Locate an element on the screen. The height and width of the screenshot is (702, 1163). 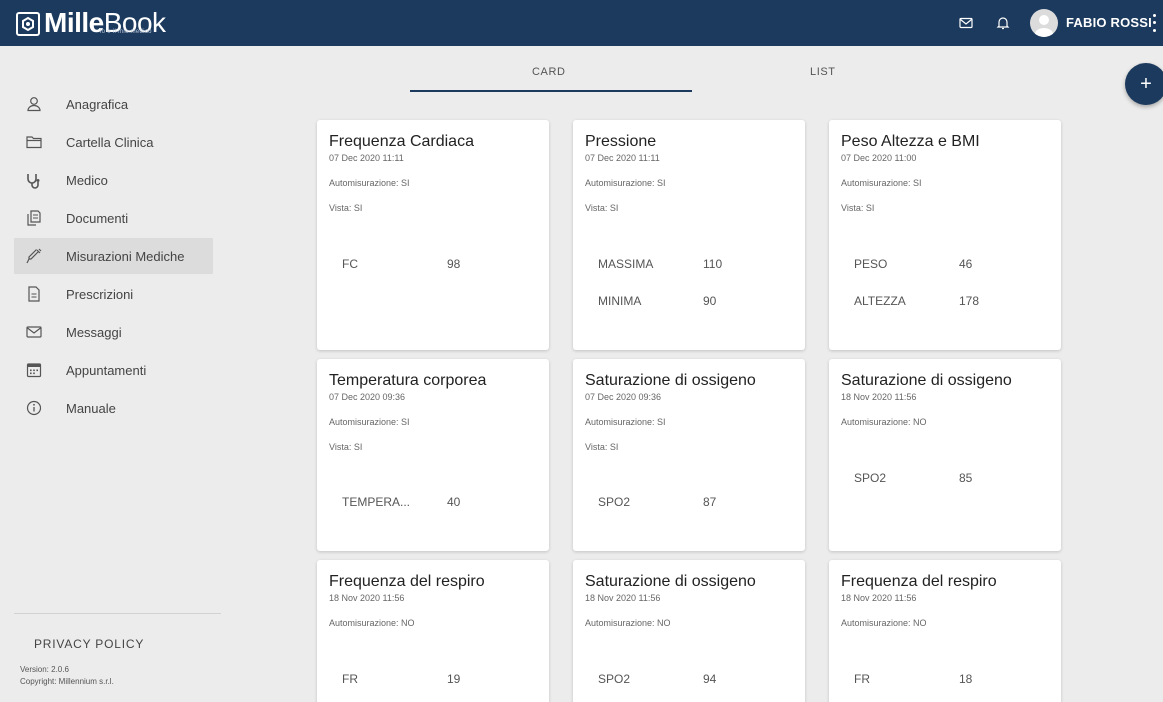
card-date: 07 Dec 2020 11:11 is located at coordinates (622, 158).